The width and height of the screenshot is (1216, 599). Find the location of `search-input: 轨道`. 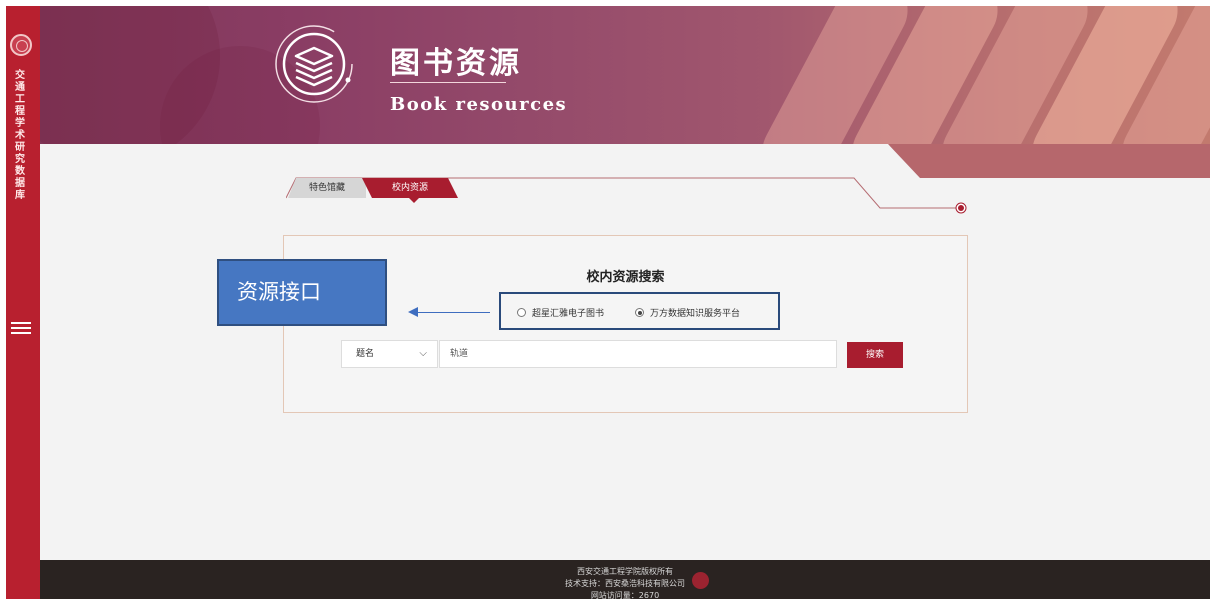

search-input: 轨道 is located at coordinates (638, 354).